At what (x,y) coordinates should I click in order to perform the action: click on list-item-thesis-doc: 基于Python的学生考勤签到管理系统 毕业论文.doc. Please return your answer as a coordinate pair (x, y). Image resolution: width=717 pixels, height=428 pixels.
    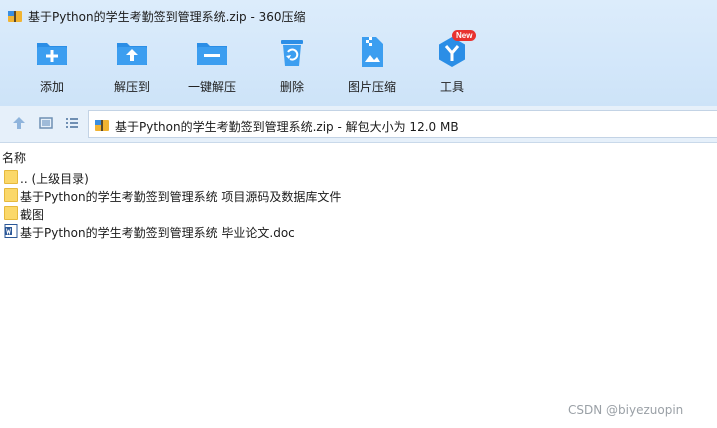
    Looking at the image, I should click on (358, 231).